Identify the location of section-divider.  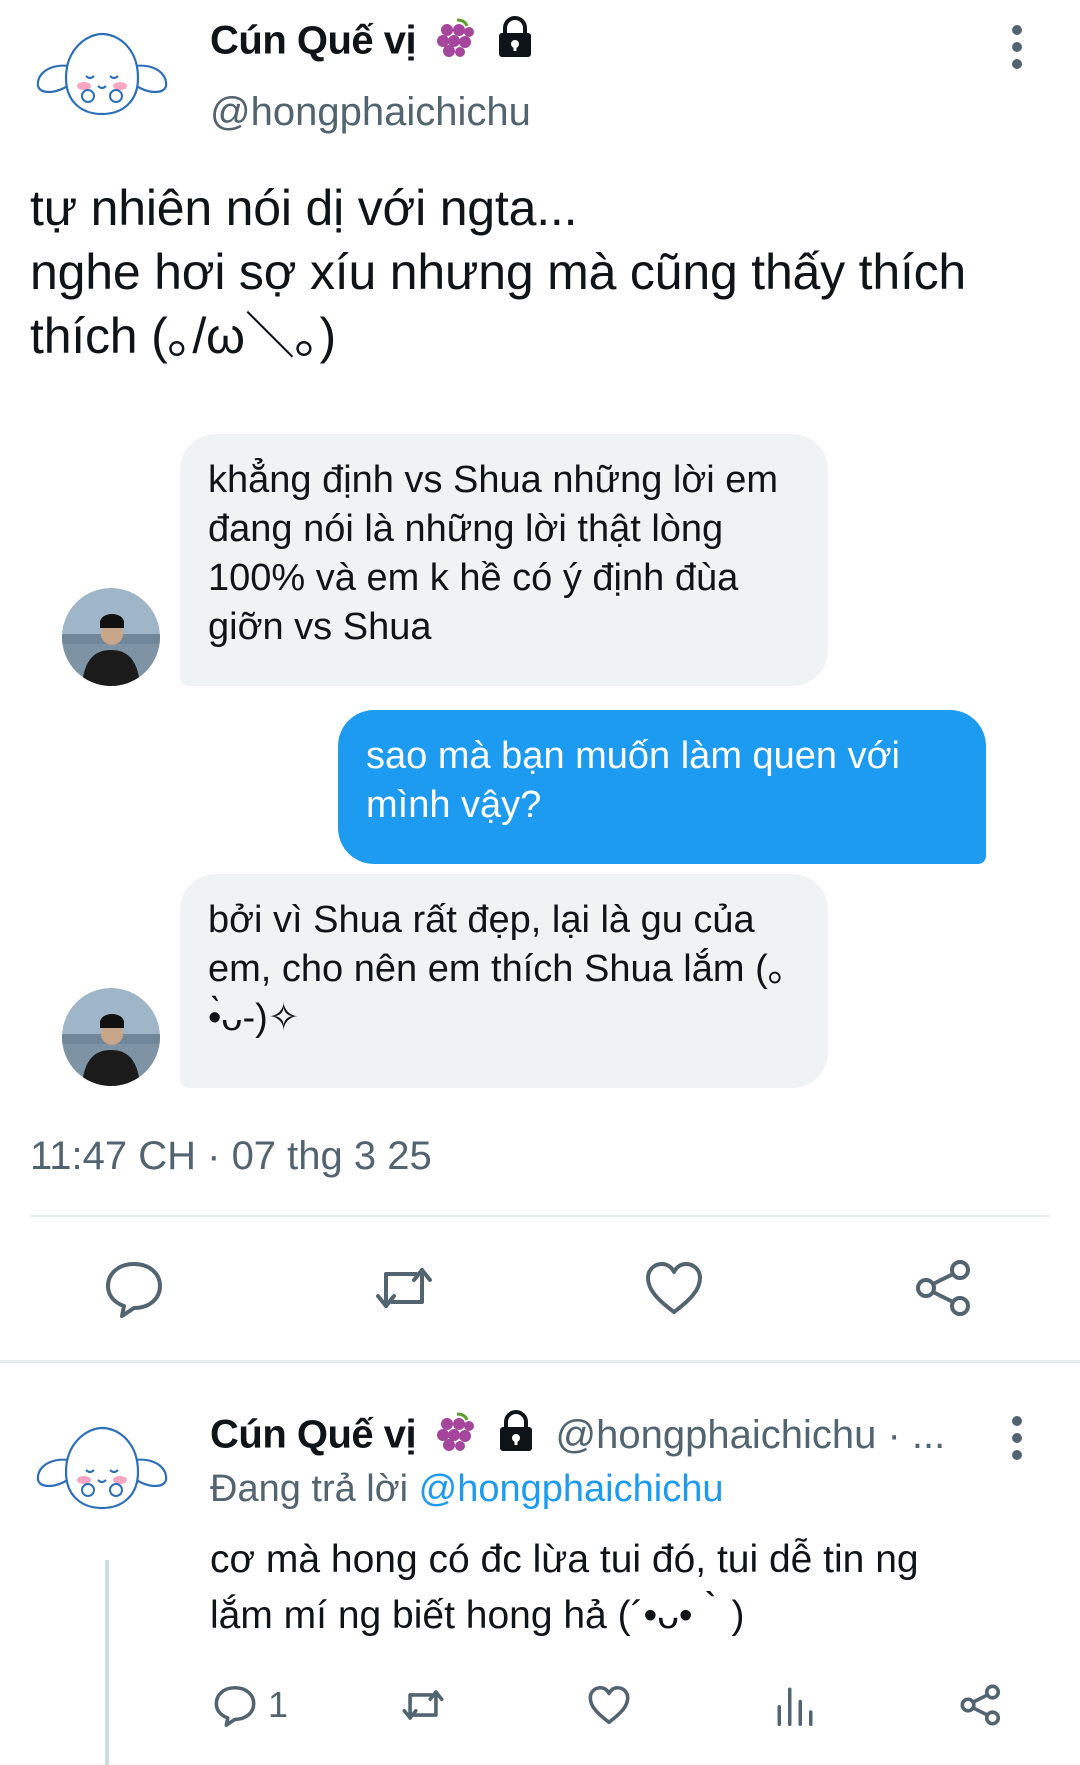
(540, 1361).